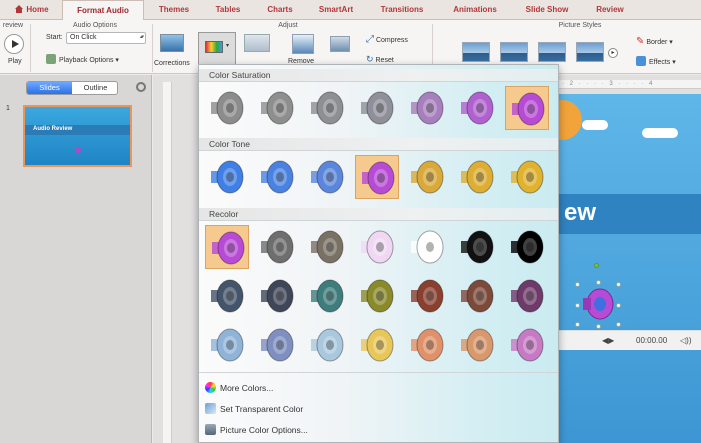 This screenshot has height=443, width=701. Describe the element at coordinates (640, 41) in the screenshot. I see `pencil-icon: ✎` at that location.